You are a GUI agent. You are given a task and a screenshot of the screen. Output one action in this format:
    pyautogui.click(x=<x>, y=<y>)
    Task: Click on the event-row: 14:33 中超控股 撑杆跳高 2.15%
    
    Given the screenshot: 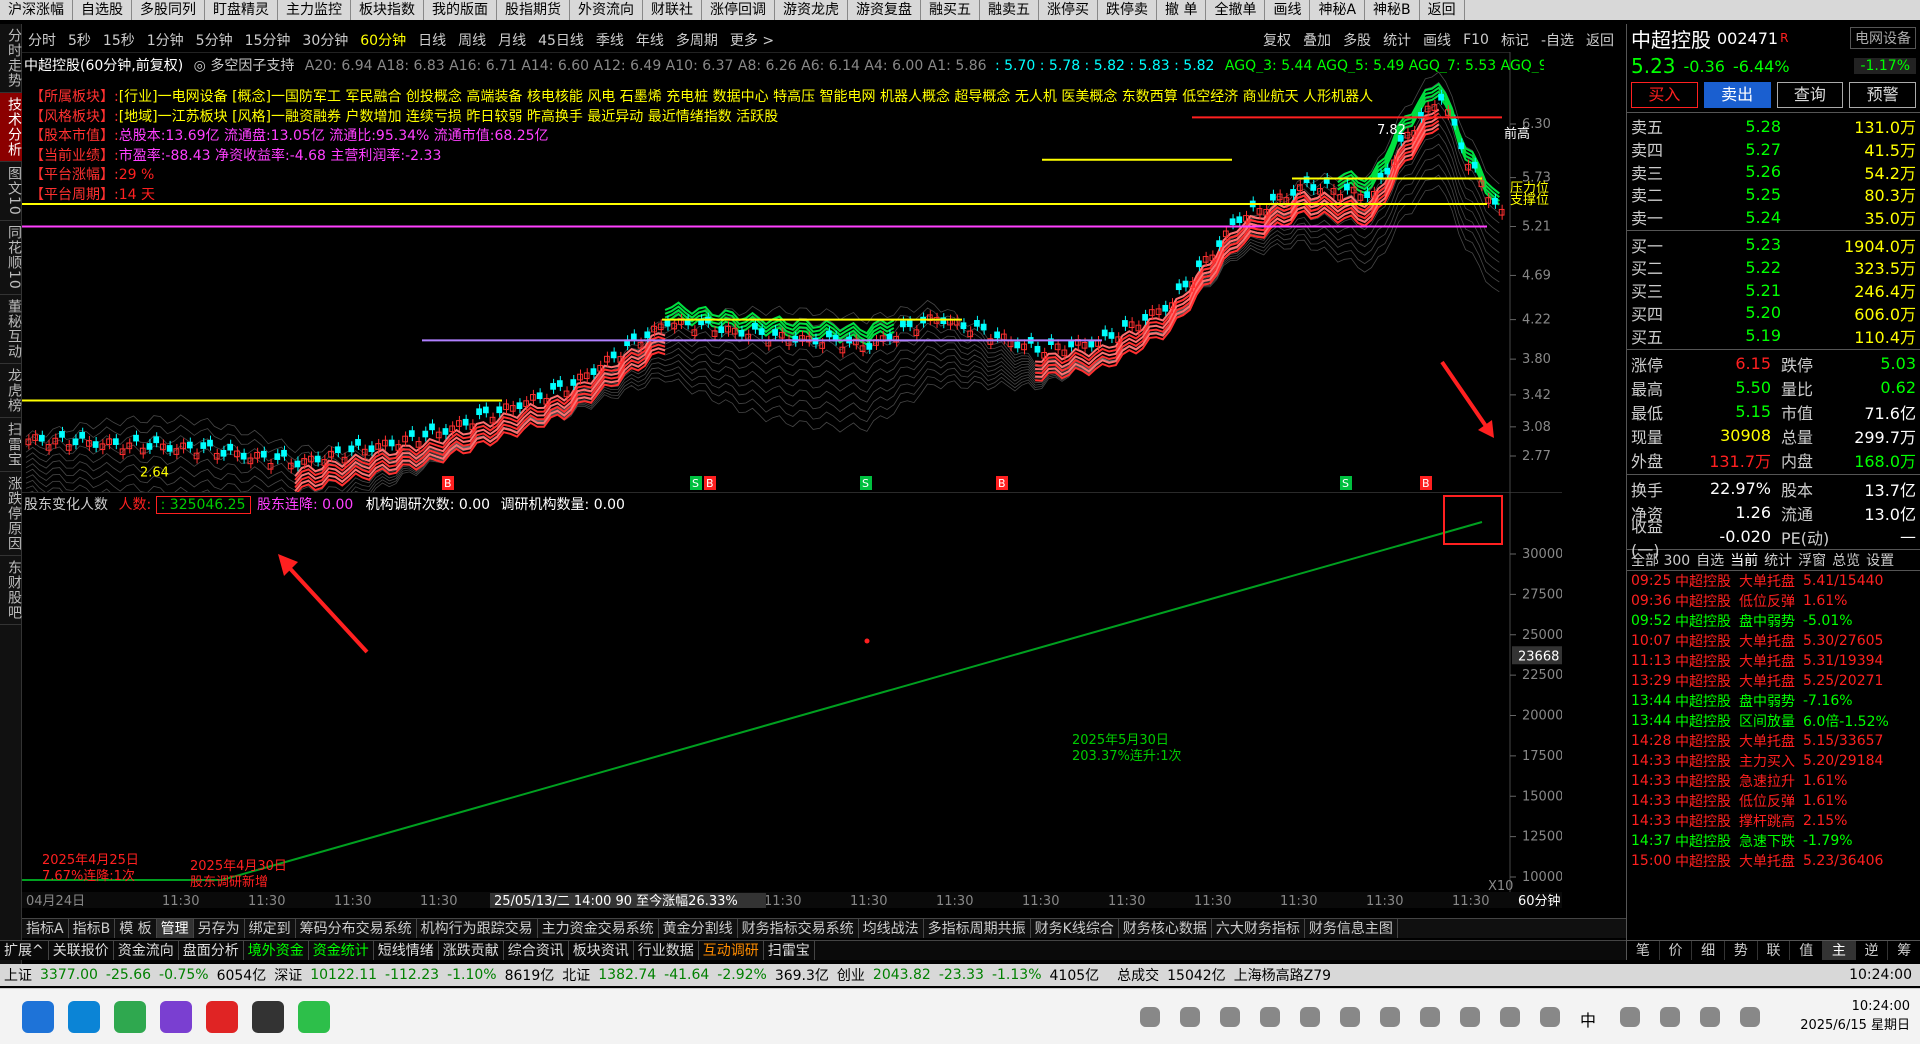 What is the action you would take?
    pyautogui.click(x=1773, y=821)
    